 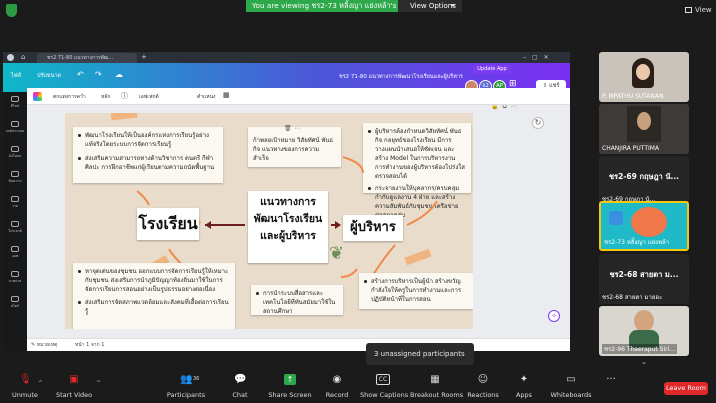 What do you see at coordinates (15, 249) in the screenshot?
I see `apps-icon` at bounding box center [15, 249].